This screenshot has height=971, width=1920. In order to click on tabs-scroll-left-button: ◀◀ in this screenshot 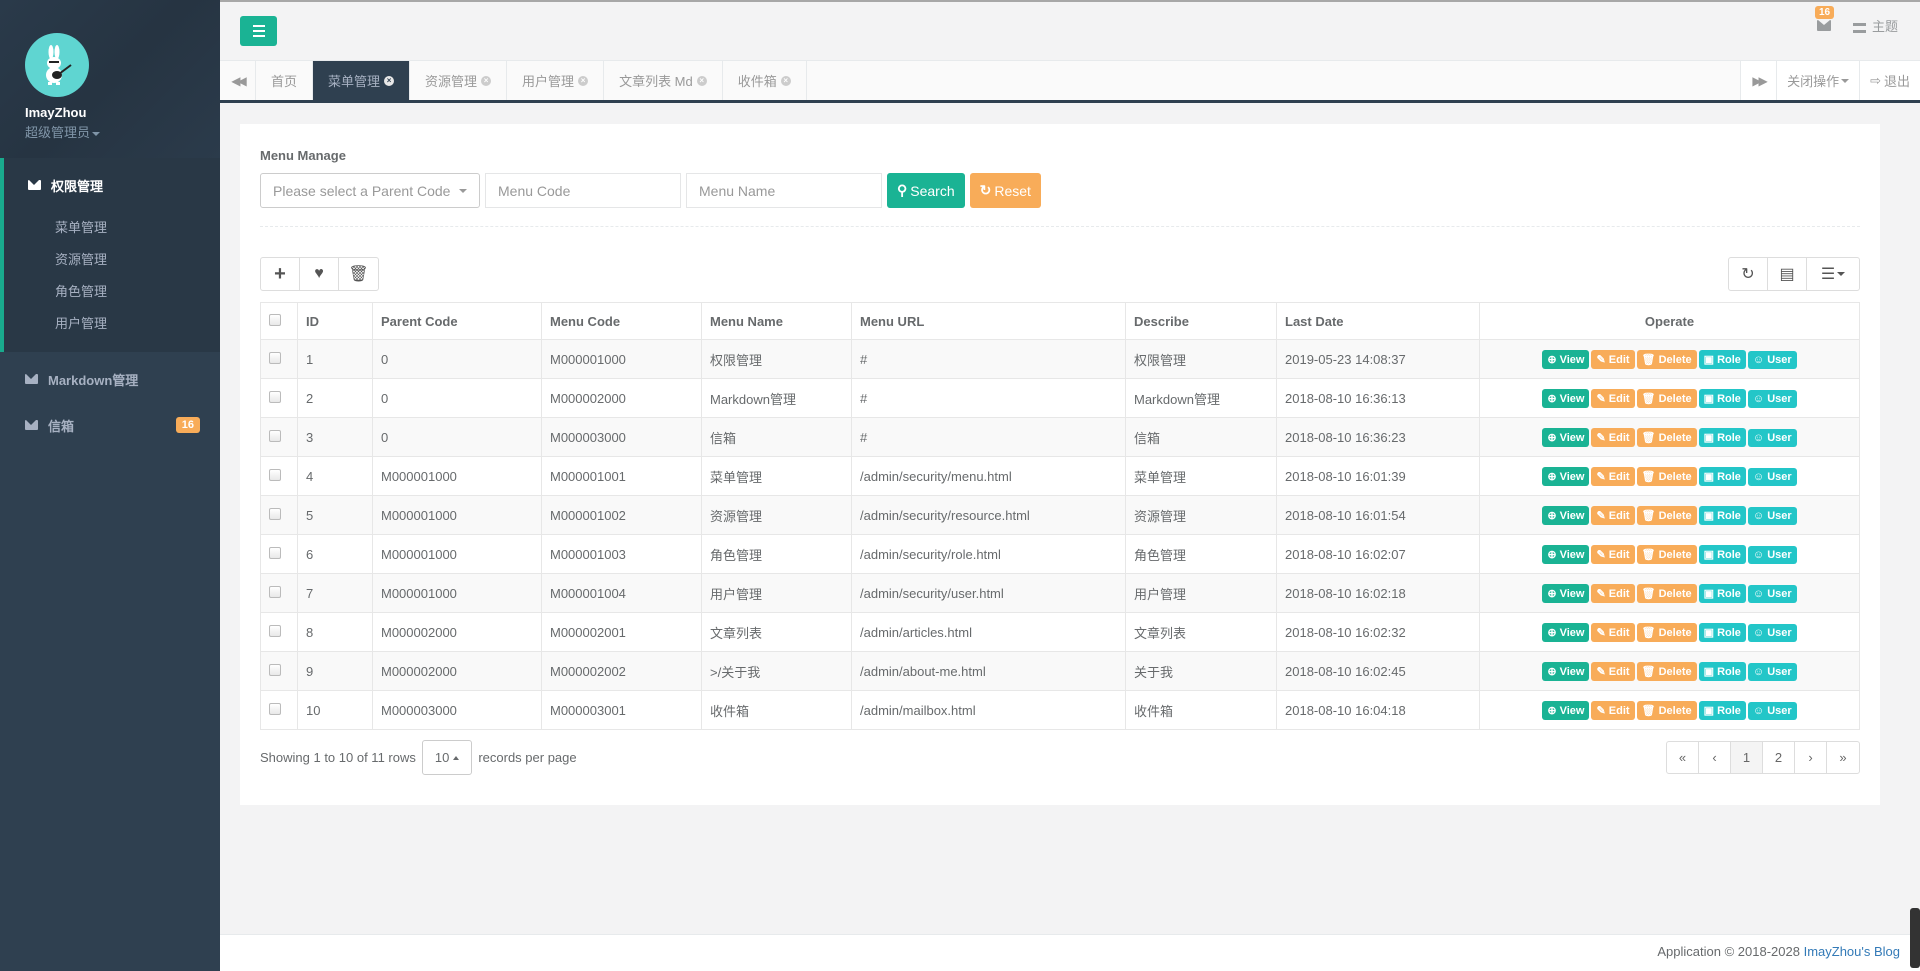, I will do `click(238, 80)`.